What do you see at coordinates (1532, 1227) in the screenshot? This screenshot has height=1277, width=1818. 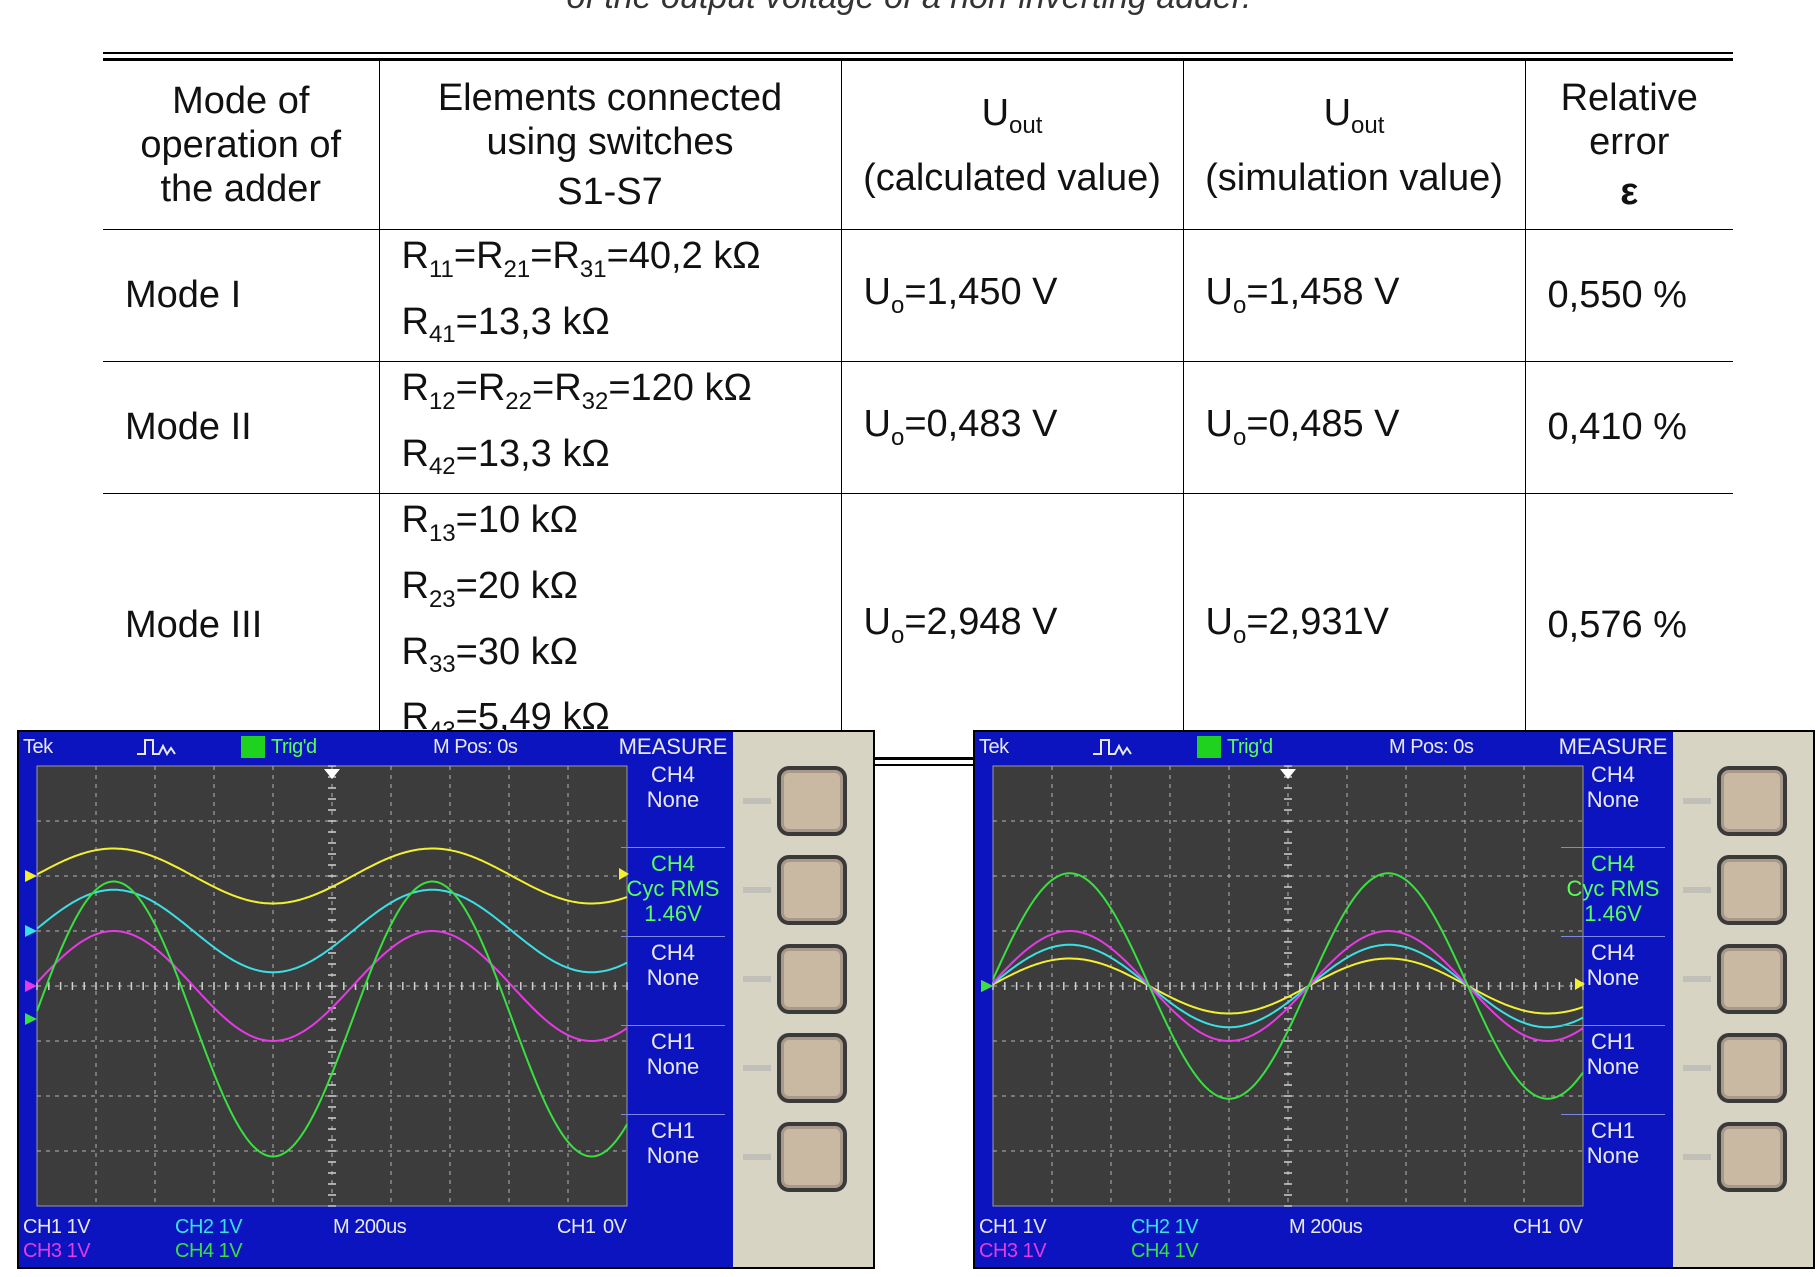 I see `trigger-source-label: CH1` at bounding box center [1532, 1227].